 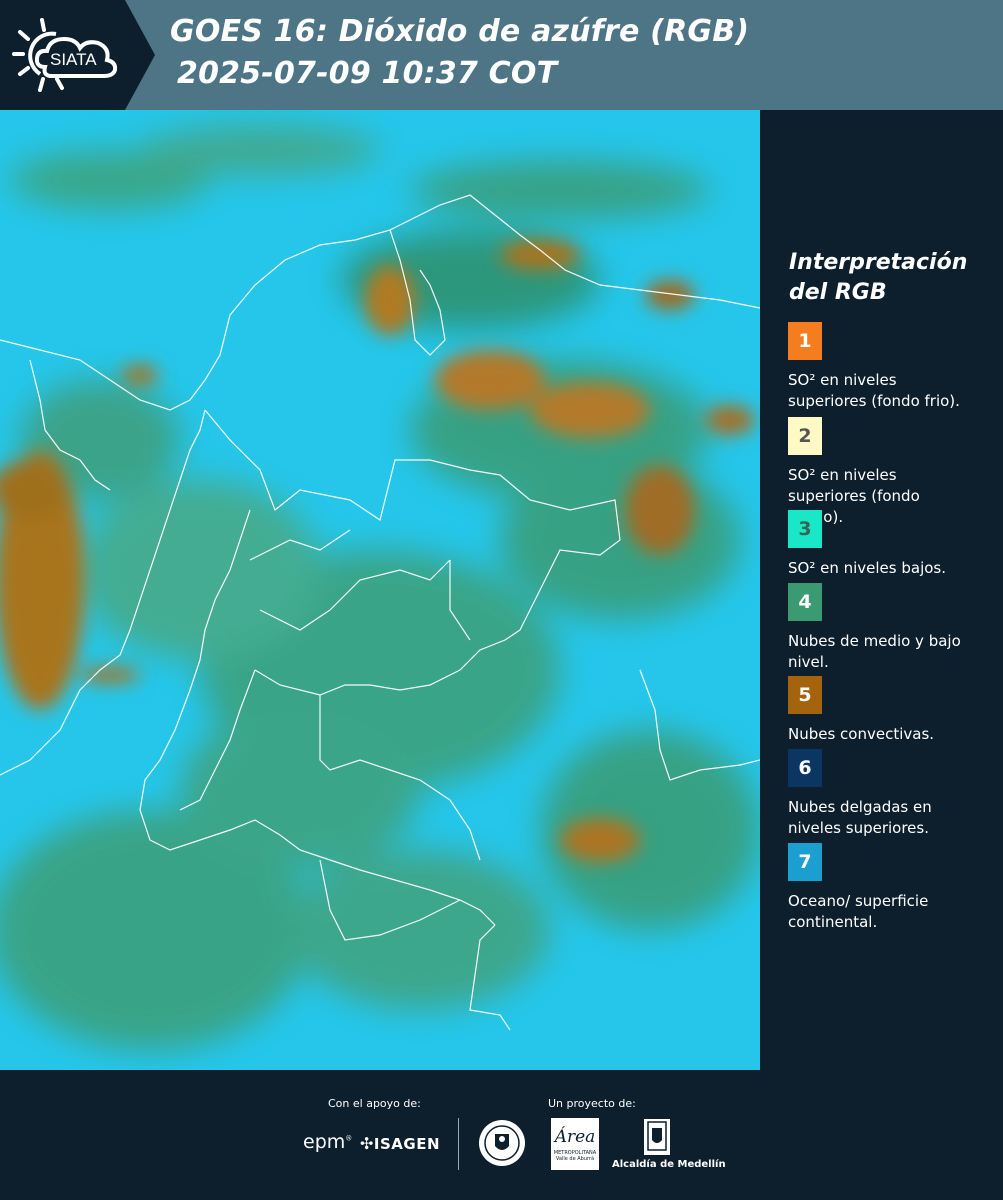 I want to click on alcaldia-crest-icon, so click(x=657, y=1137).